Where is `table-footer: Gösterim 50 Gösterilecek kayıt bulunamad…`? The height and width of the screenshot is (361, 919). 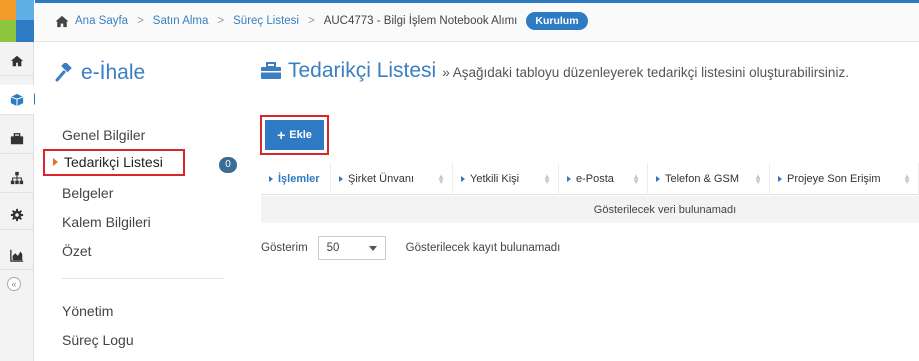
table-footer: Gösterim 50 Gösterilecek kayıt bulunamad… is located at coordinates (410, 248).